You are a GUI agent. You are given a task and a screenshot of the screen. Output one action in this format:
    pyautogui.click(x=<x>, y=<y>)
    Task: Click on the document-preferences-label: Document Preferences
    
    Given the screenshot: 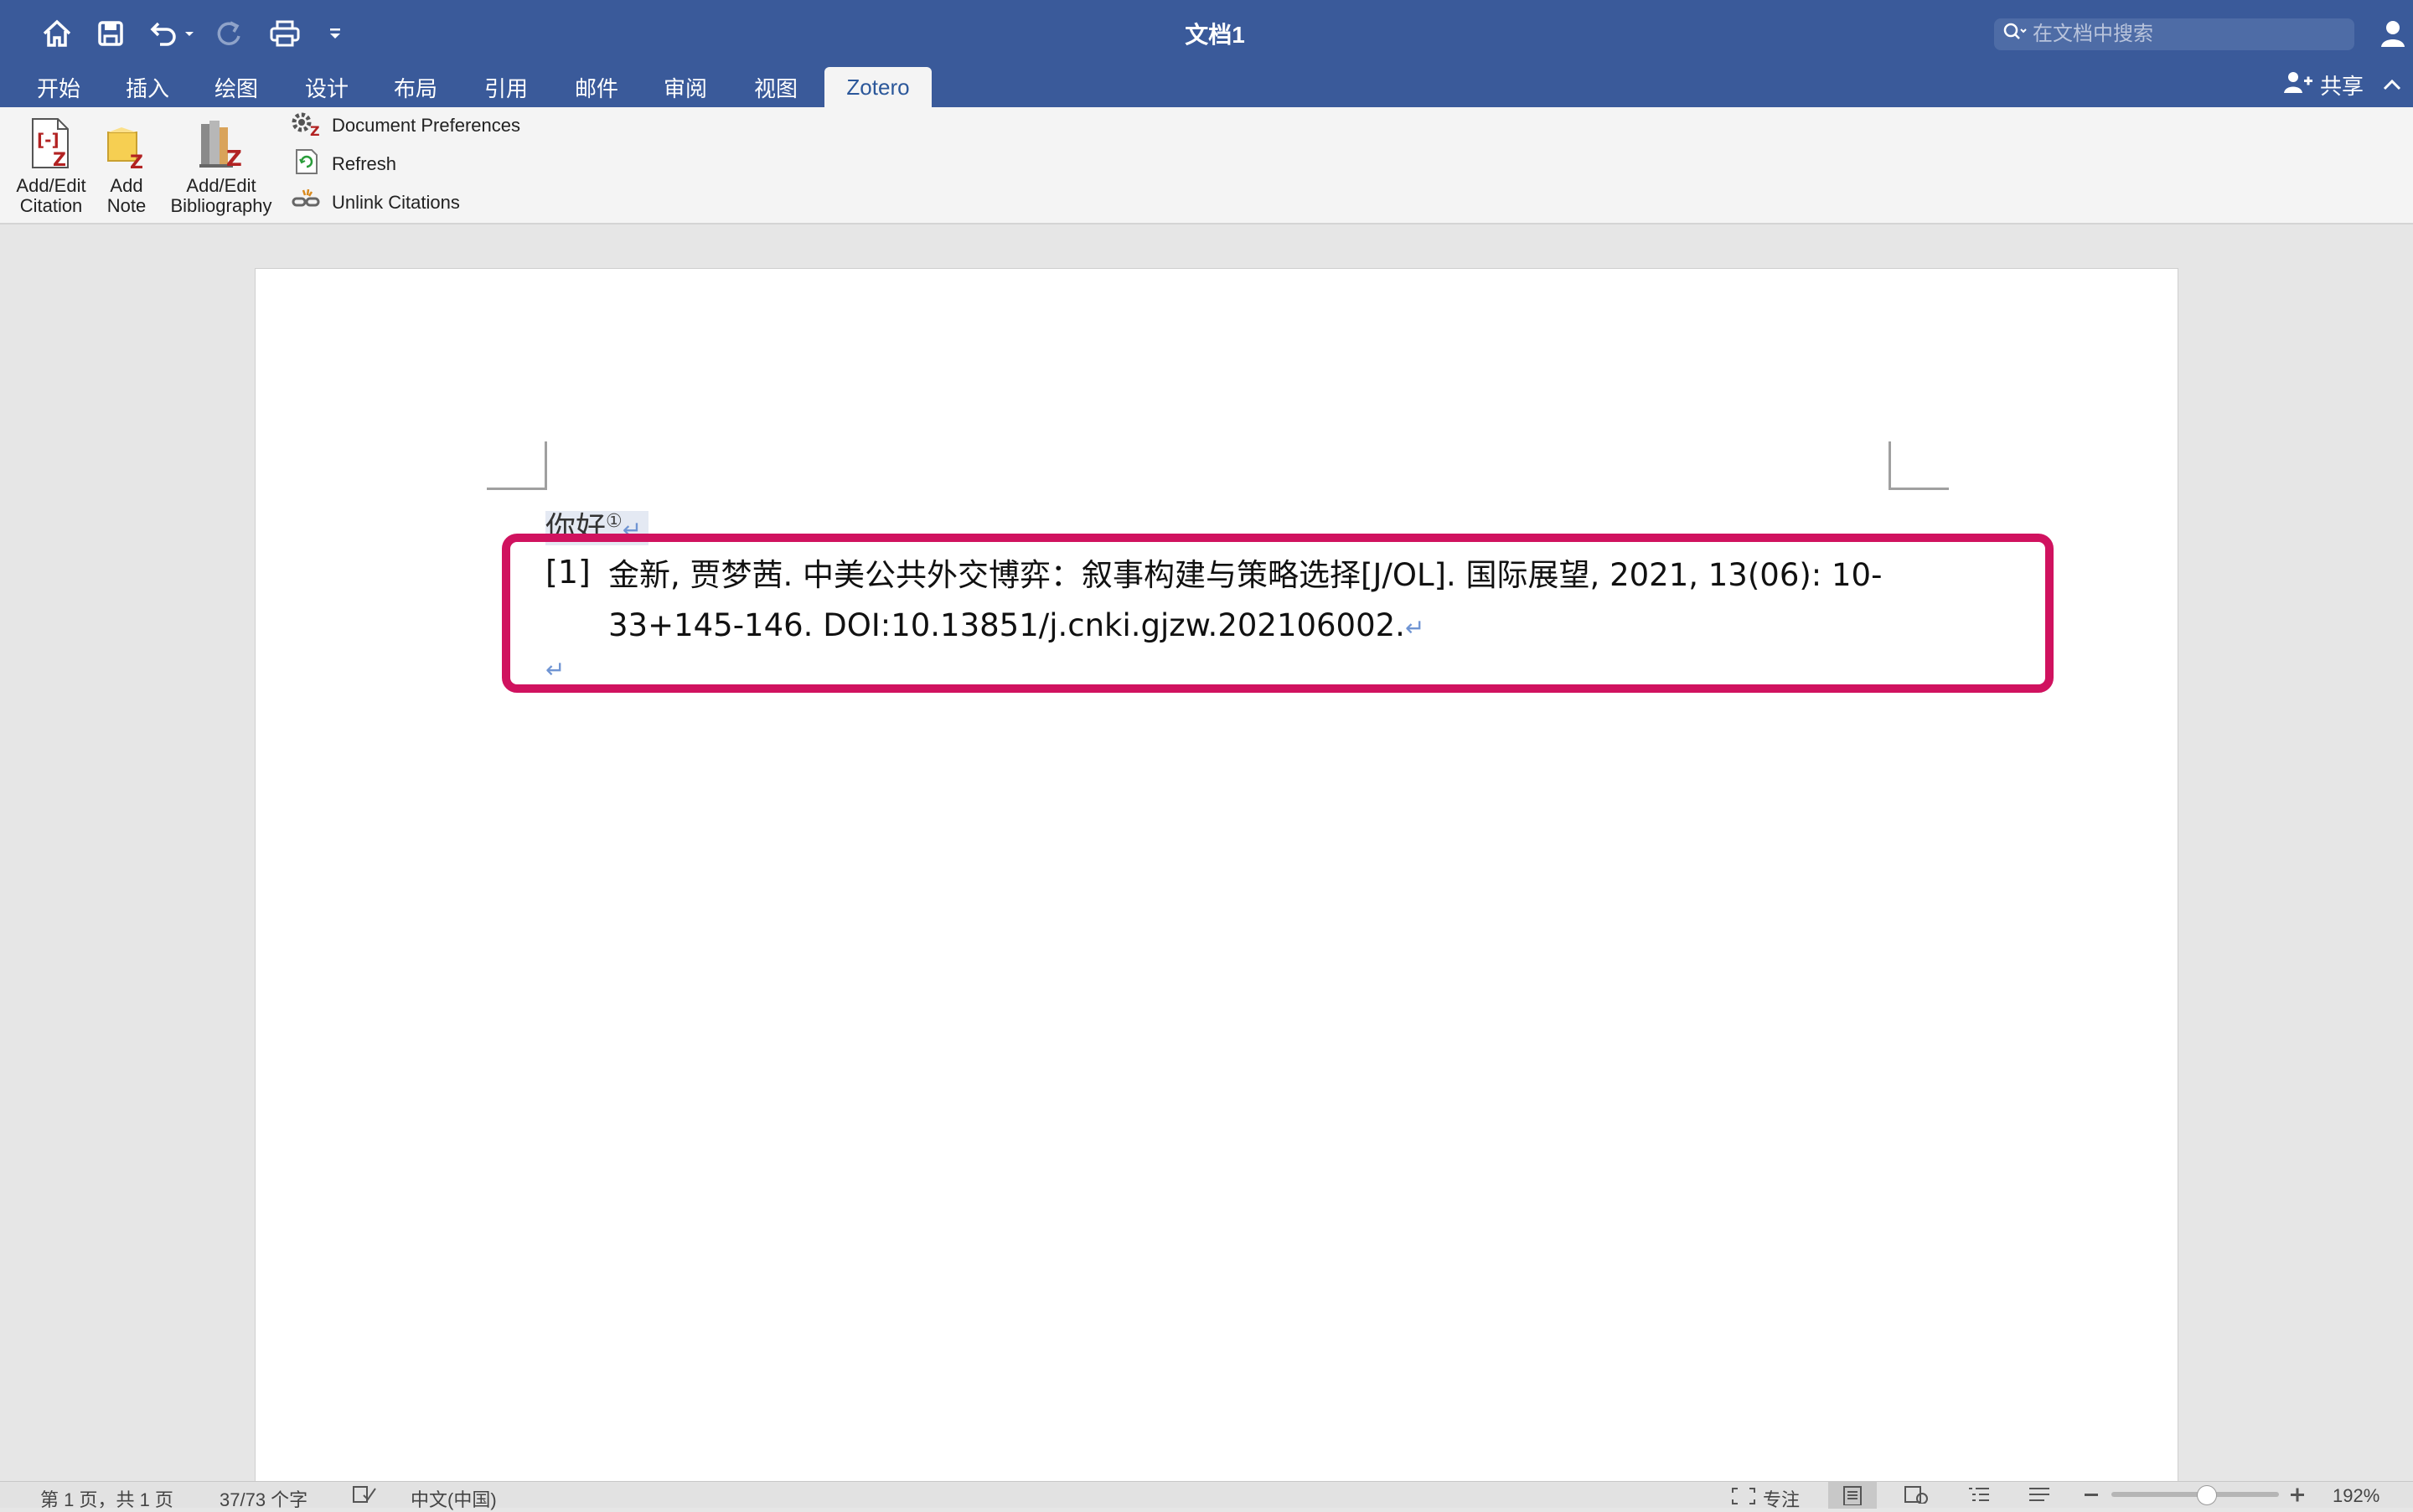 What is the action you would take?
    pyautogui.click(x=426, y=125)
    